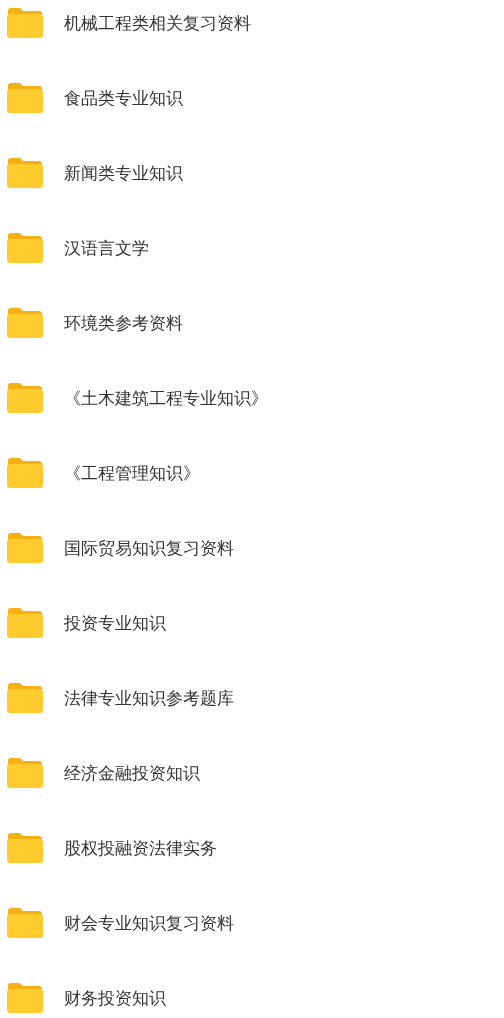  I want to click on folder-name: 《工程管理知识》, so click(132, 473).